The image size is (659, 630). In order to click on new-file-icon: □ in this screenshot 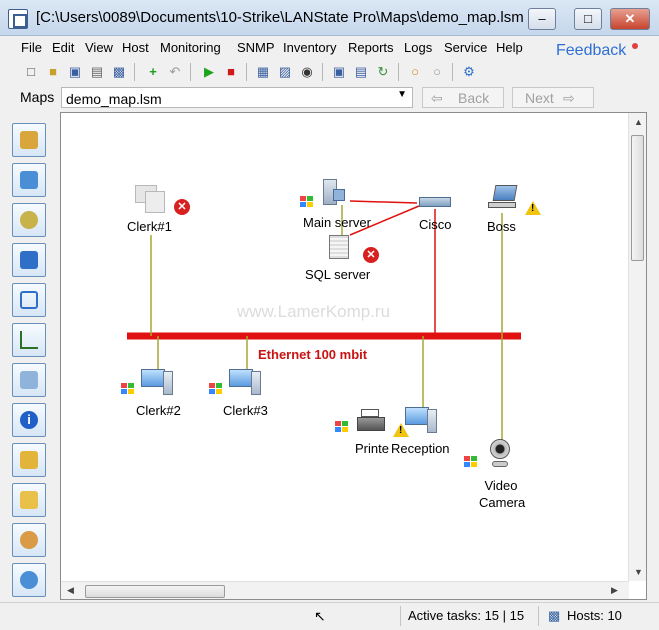, I will do `click(31, 72)`.